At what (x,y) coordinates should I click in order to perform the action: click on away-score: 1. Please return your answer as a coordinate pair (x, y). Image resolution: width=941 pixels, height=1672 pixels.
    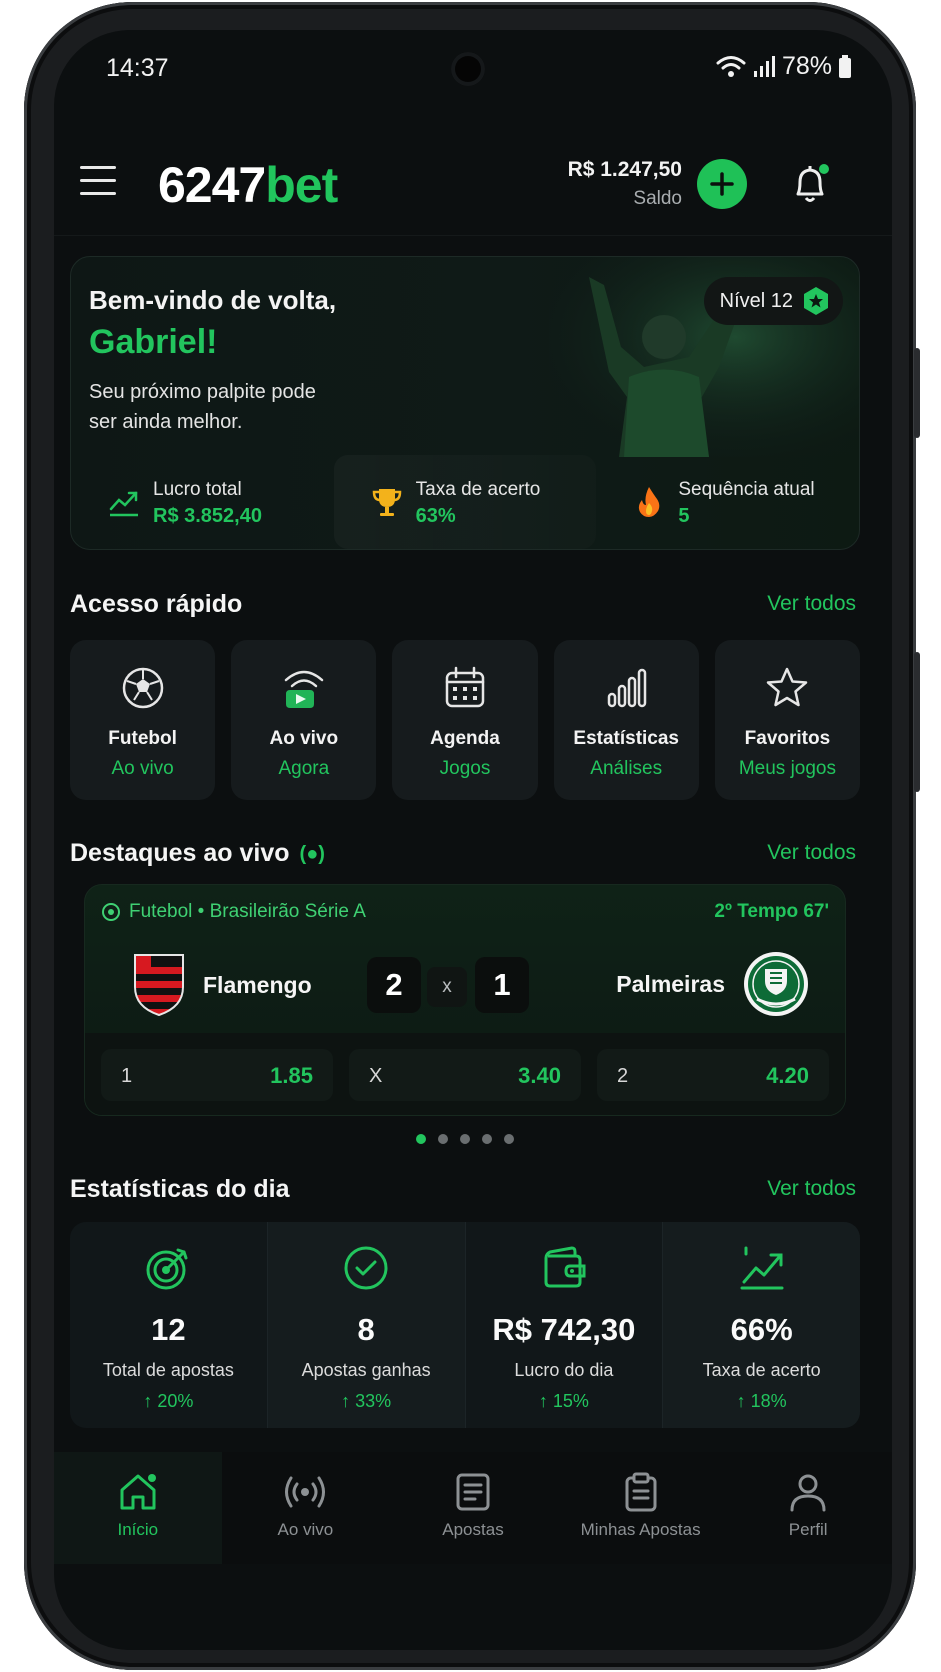
    Looking at the image, I should click on (502, 985).